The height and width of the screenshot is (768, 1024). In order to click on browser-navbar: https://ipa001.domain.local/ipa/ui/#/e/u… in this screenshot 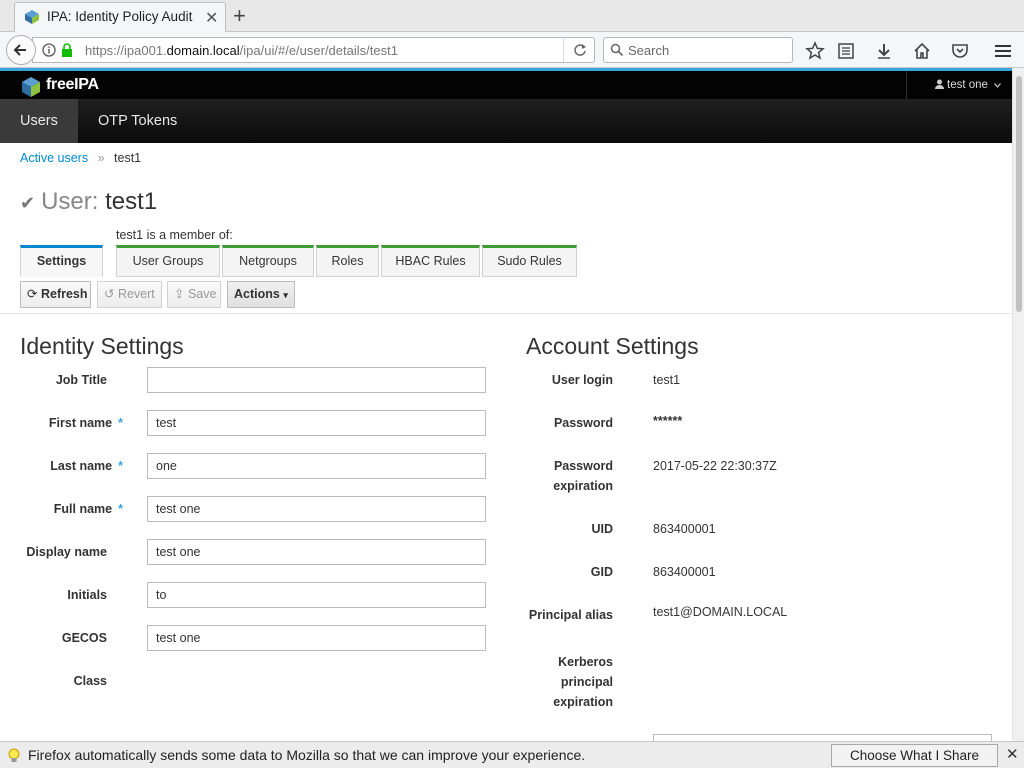, I will do `click(512, 50)`.